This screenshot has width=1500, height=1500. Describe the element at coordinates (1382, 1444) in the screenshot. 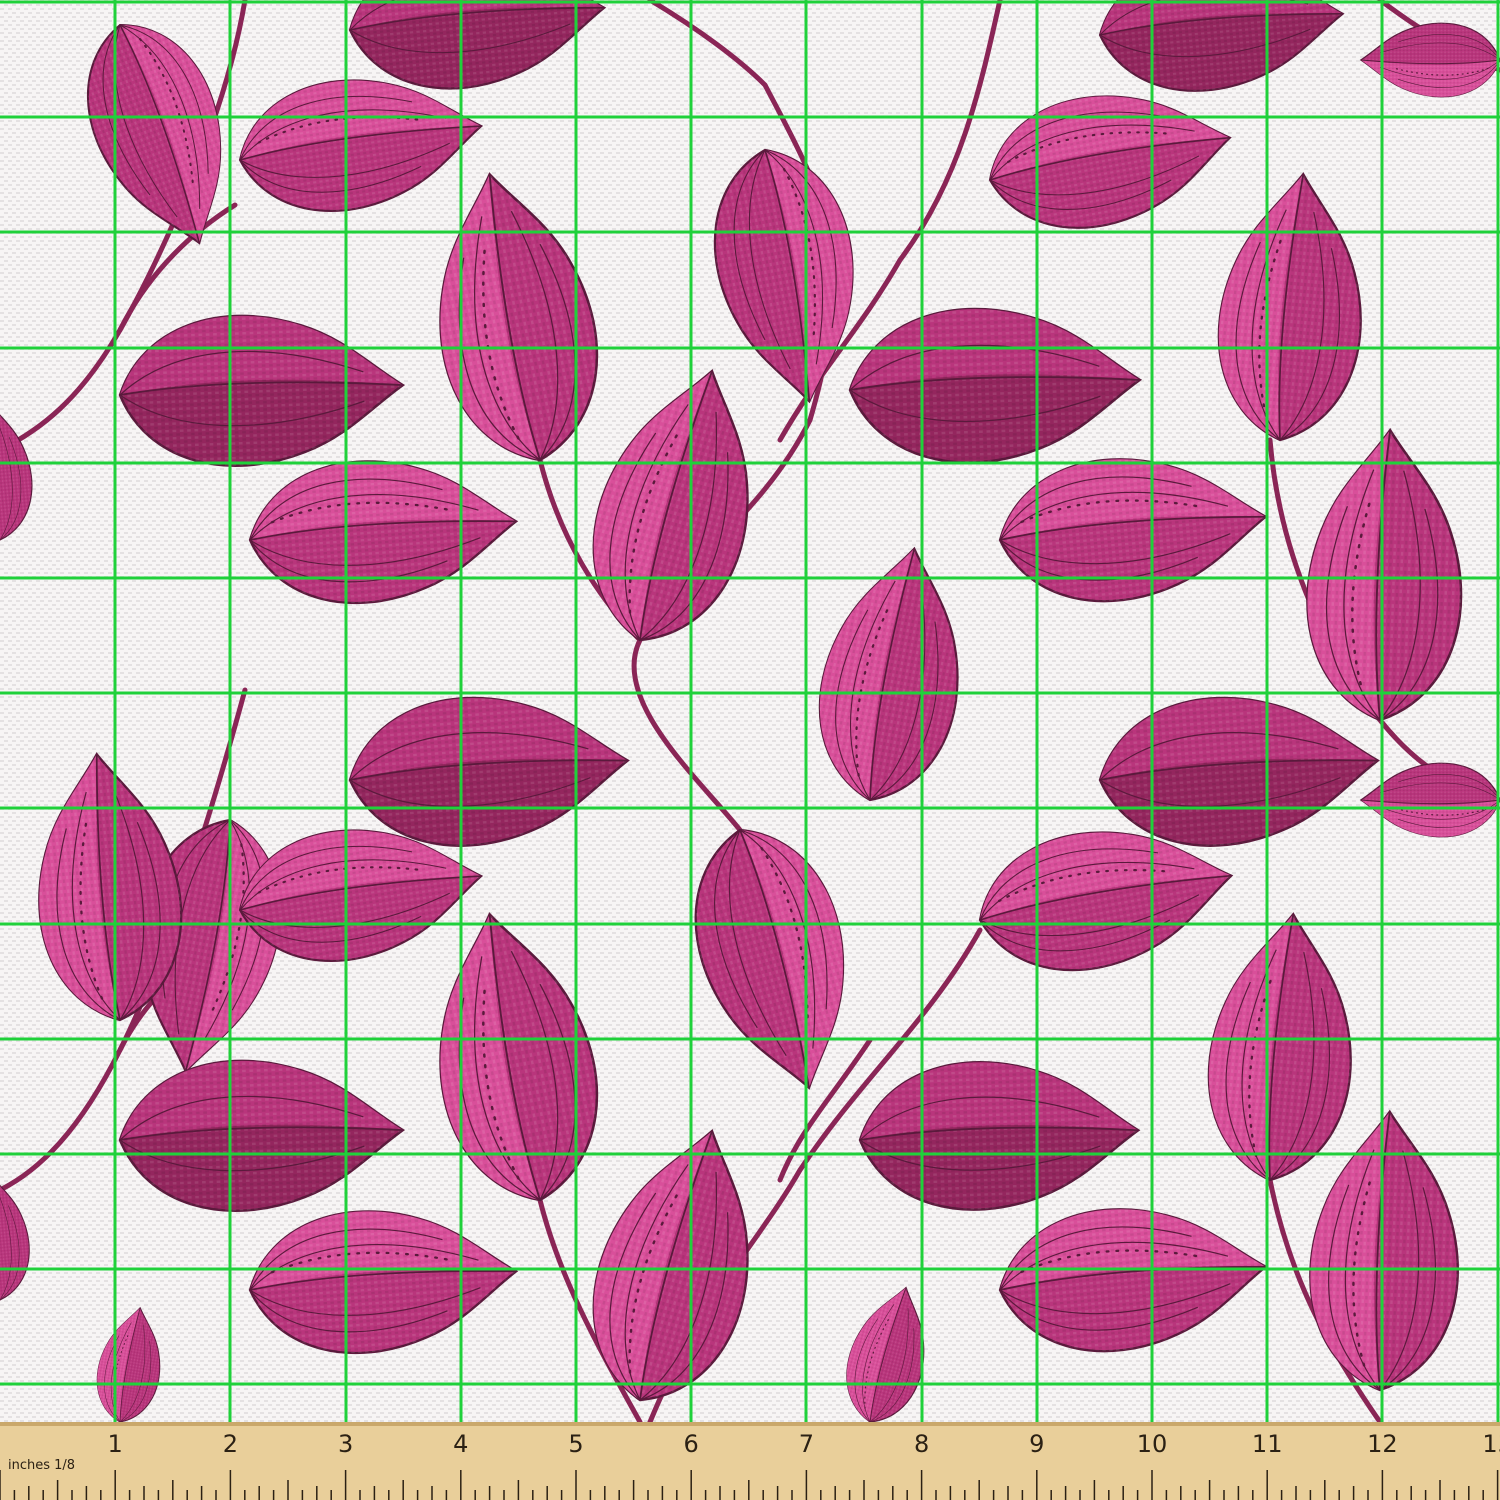

I see `ruler-number: 12` at that location.